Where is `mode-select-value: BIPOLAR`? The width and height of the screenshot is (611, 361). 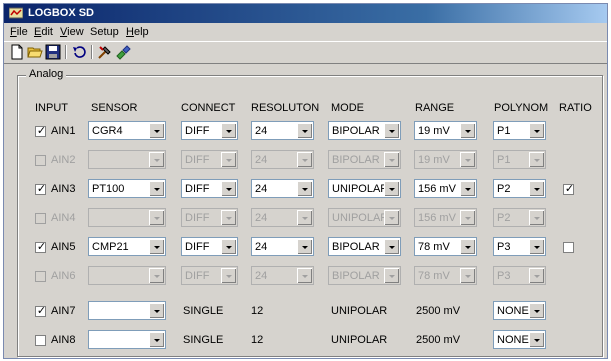
mode-select-value: BIPOLAR is located at coordinates (356, 247).